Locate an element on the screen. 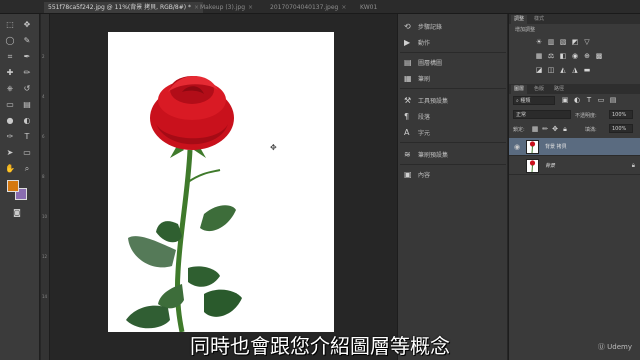  tab-styles: 樣式 is located at coordinates (539, 19).